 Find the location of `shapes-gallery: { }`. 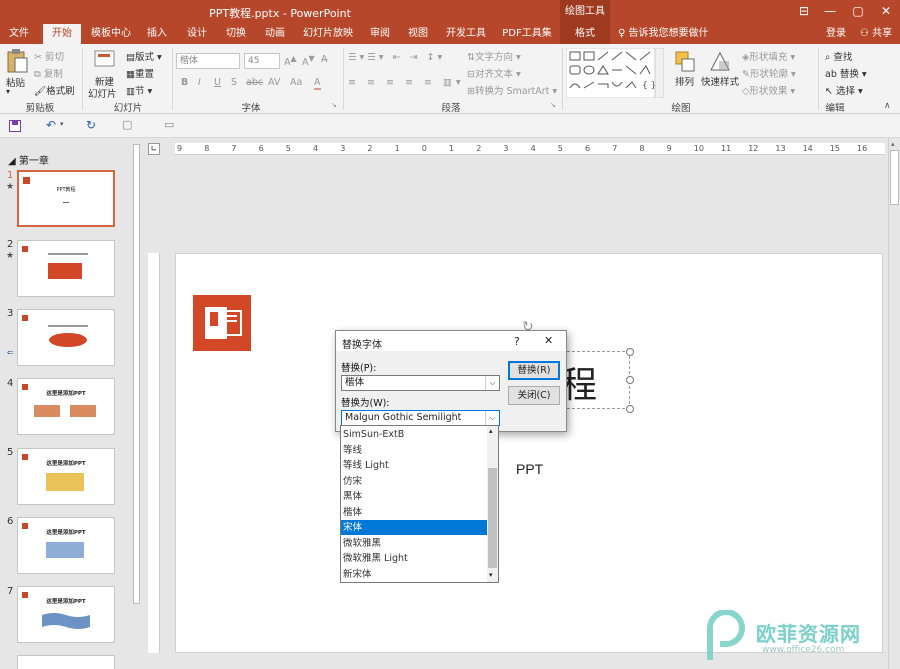

shapes-gallery: { } is located at coordinates (615, 73).